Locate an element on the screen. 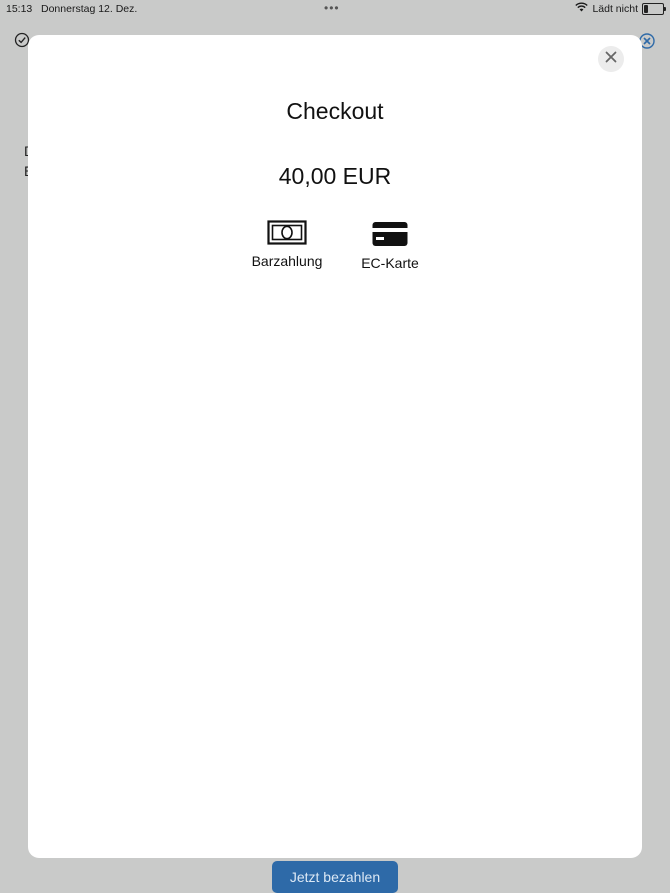 The image size is (670, 893). status-time: 15:13 is located at coordinates (19, 9).